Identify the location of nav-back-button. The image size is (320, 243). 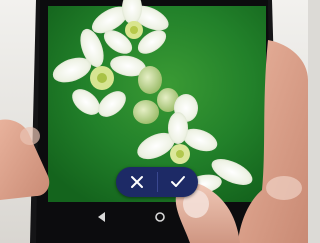
(102, 217).